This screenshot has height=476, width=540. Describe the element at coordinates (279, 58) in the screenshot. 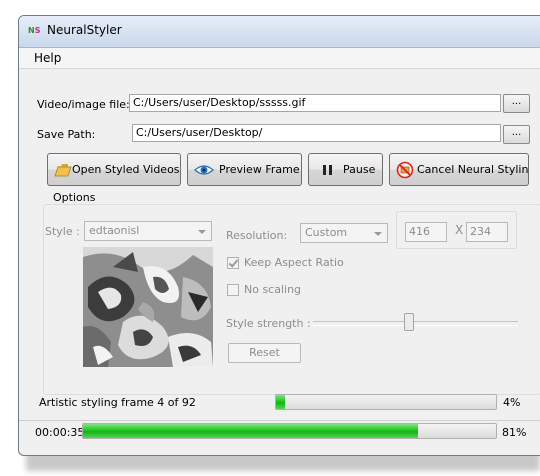

I see `menu-bar: Help` at that location.